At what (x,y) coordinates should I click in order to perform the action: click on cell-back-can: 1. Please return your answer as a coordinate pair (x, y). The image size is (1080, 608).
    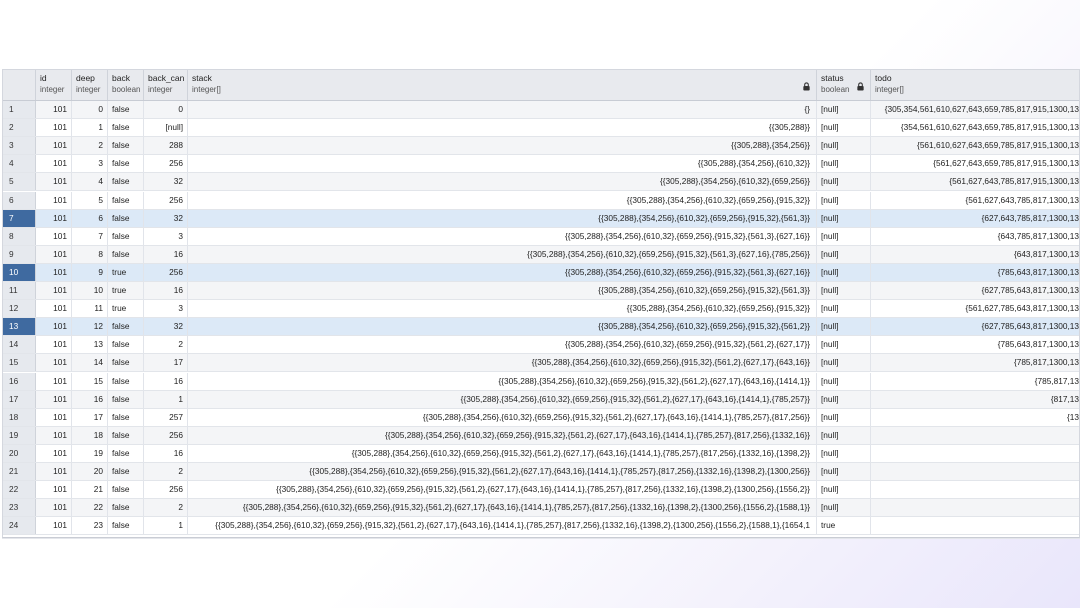
    Looking at the image, I should click on (166, 399).